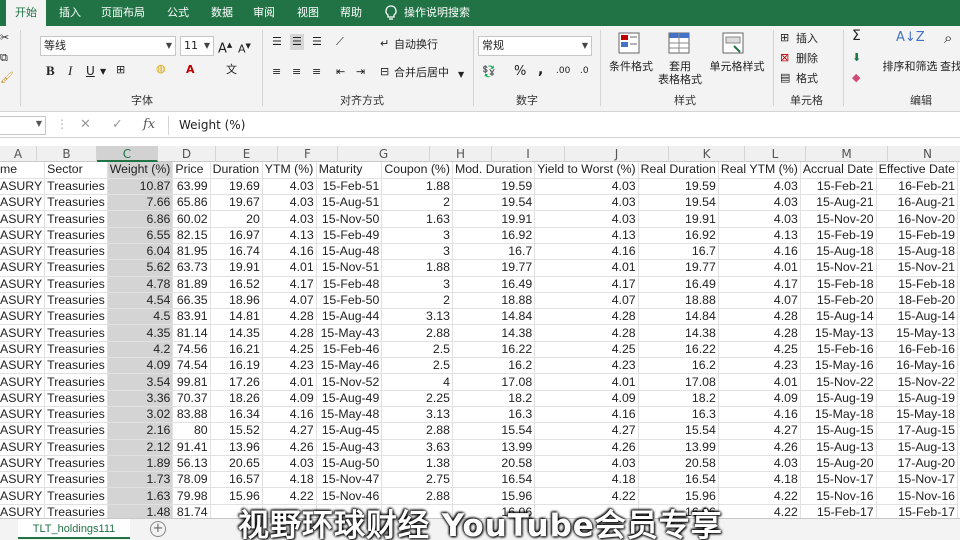  What do you see at coordinates (140, 366) in the screenshot?
I see `cell-weight: 4.09` at bounding box center [140, 366].